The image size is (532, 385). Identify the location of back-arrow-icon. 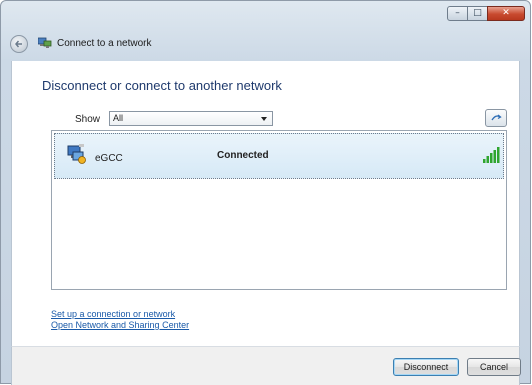
(18, 44).